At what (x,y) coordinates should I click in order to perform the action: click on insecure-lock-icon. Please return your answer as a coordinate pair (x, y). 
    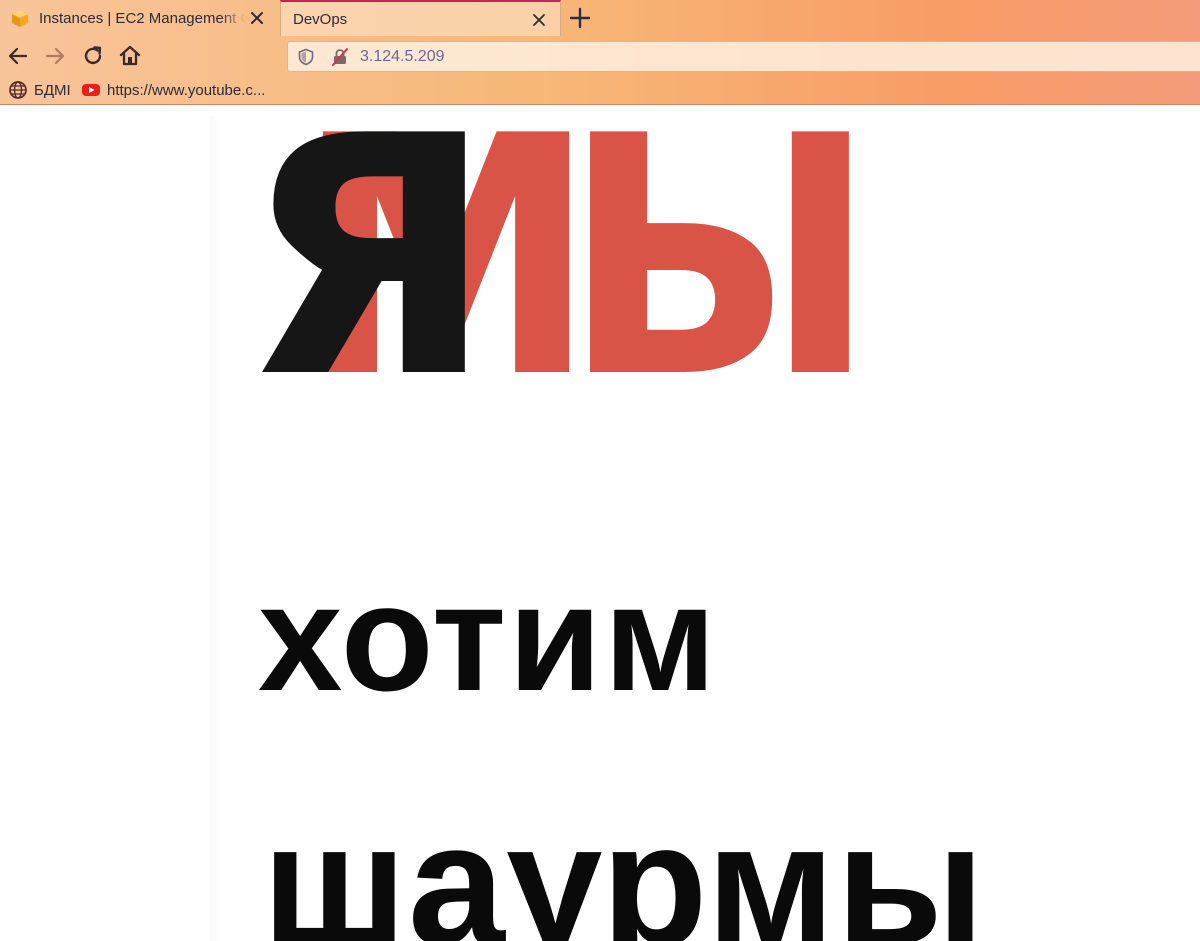
    Looking at the image, I should click on (340, 57).